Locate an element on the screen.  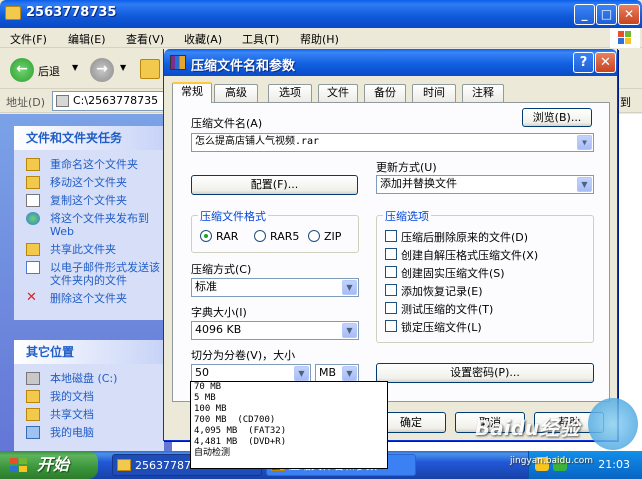
menu-help: 帮助(H) is located at coordinates (319, 39).